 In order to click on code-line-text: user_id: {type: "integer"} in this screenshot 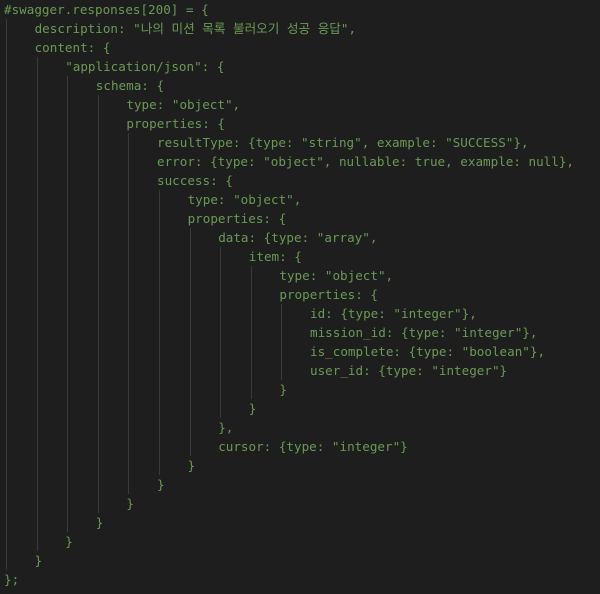, I will do `click(409, 370)`.